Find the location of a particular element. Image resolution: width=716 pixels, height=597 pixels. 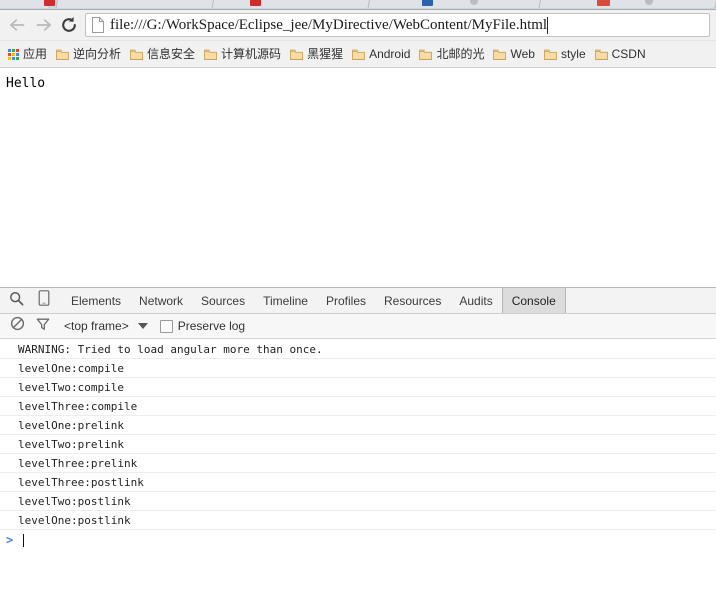

reload-icon is located at coordinates (69, 25).